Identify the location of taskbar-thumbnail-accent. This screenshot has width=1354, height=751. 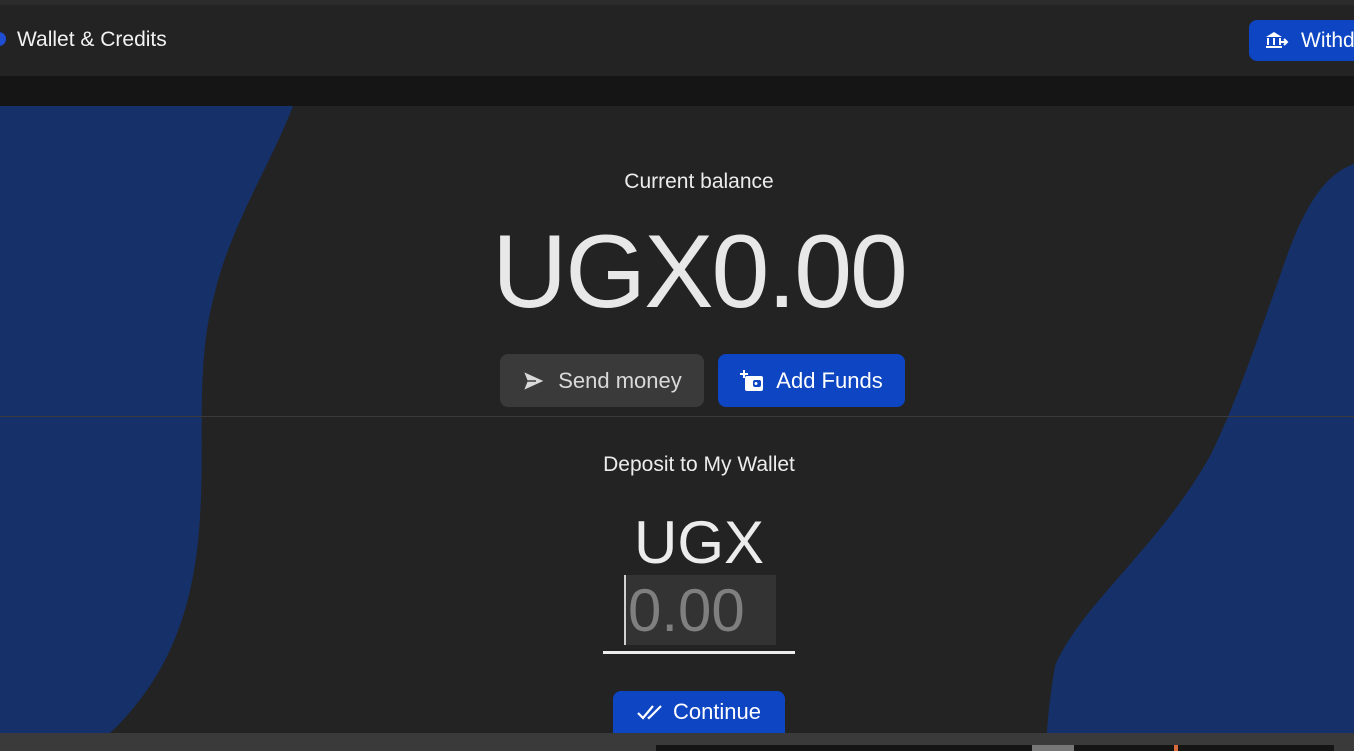
(1176, 748).